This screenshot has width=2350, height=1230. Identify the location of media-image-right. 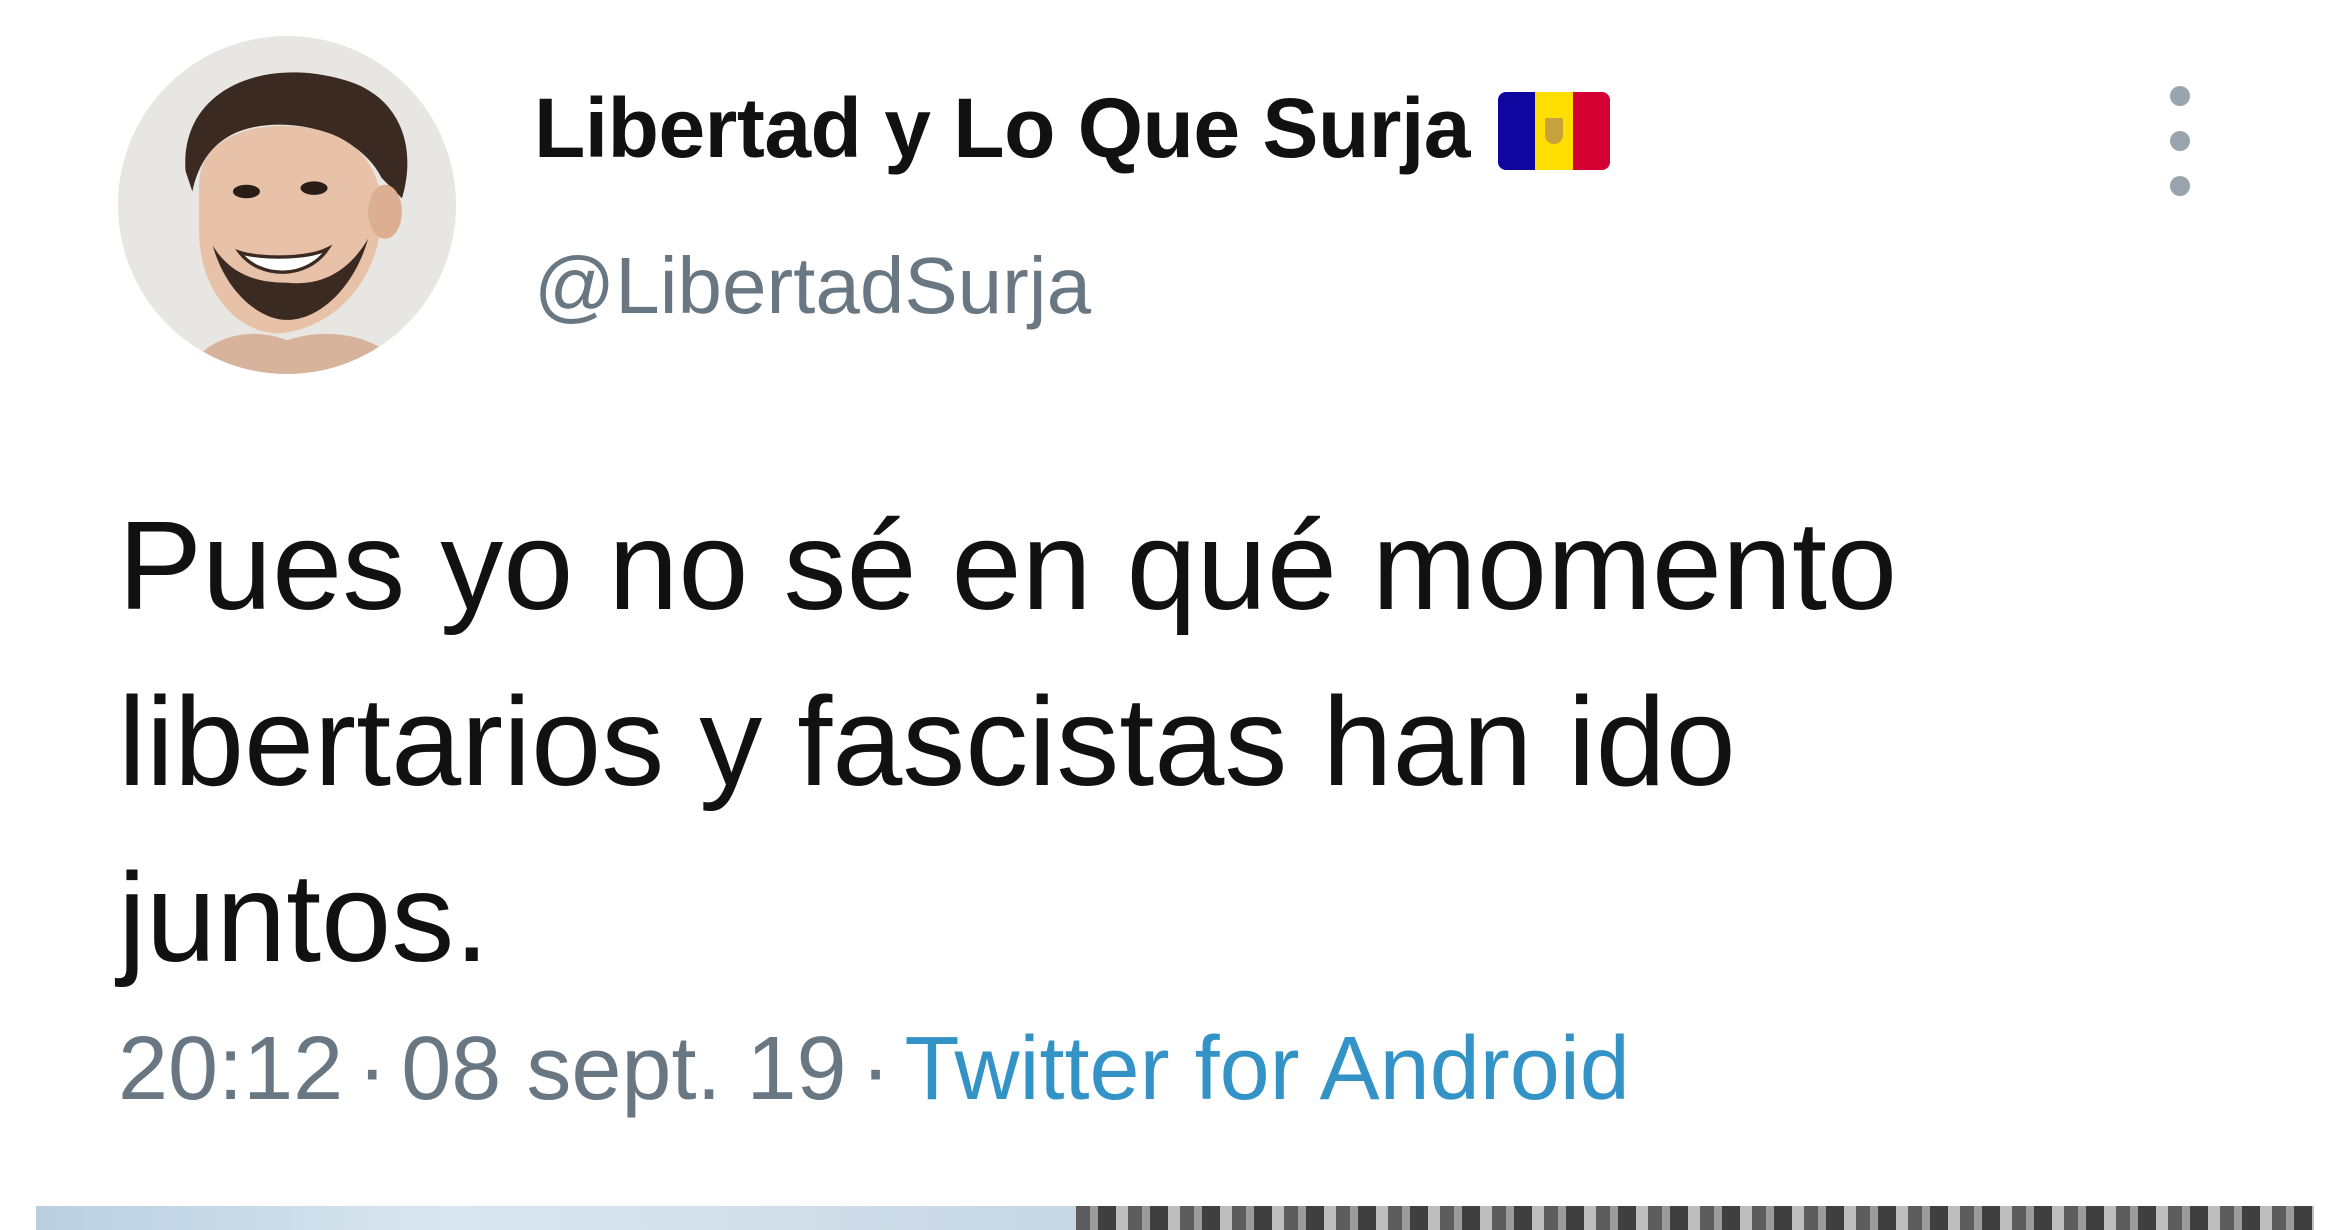
(1695, 1218).